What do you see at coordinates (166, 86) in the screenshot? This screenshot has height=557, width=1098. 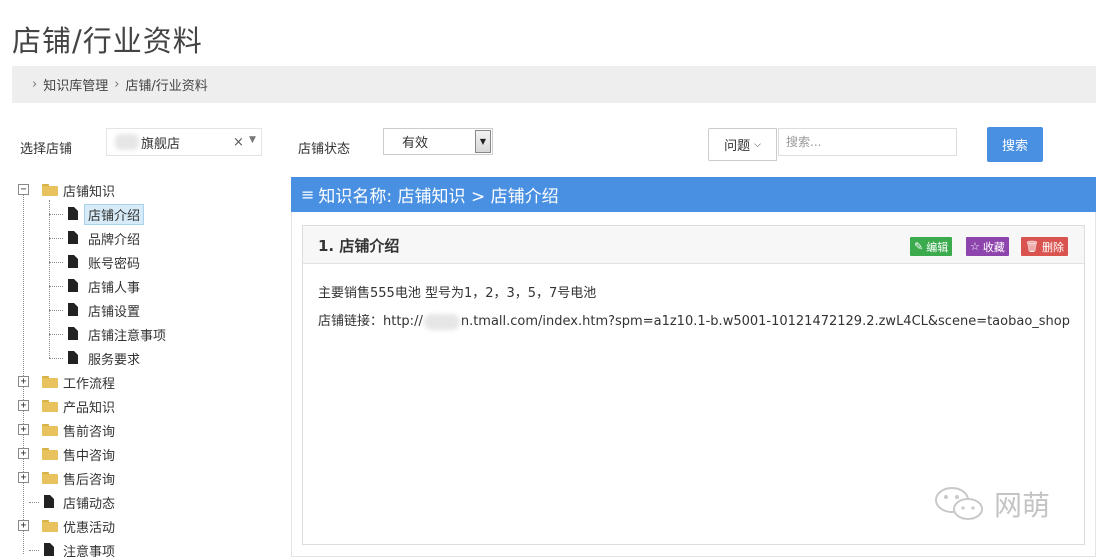 I see `breadcrumb-item-current: 店铺/行业资料` at bounding box center [166, 86].